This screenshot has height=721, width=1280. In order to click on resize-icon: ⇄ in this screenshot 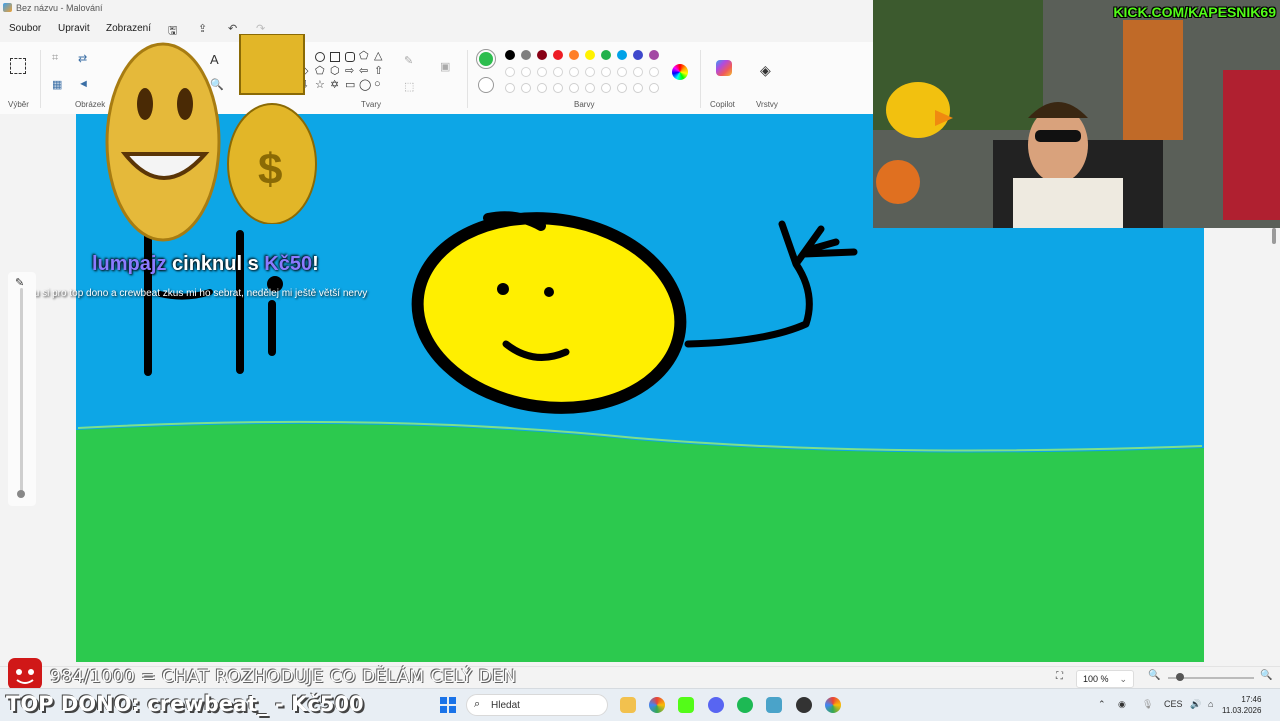, I will do `click(82, 58)`.